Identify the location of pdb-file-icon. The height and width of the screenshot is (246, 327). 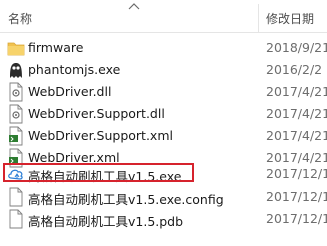
(16, 219).